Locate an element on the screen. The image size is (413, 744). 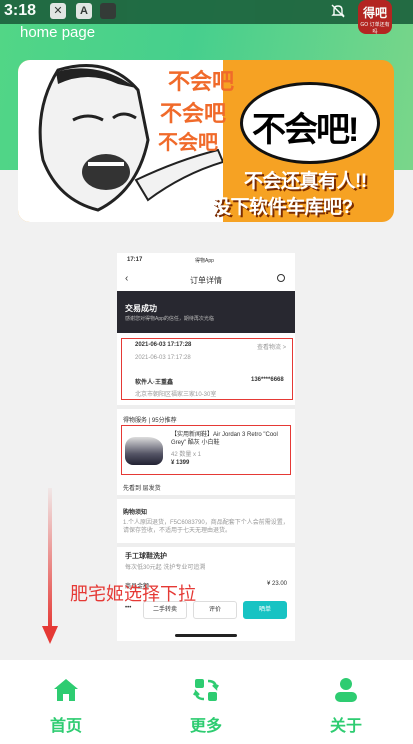
order-status-title: 交易成功 is located at coordinates (141, 308).